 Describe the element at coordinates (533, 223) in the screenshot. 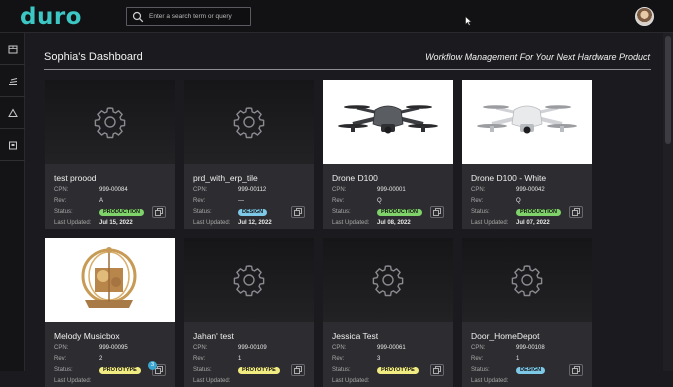

I see `last-updated-value: Jul 07, 2022` at that location.